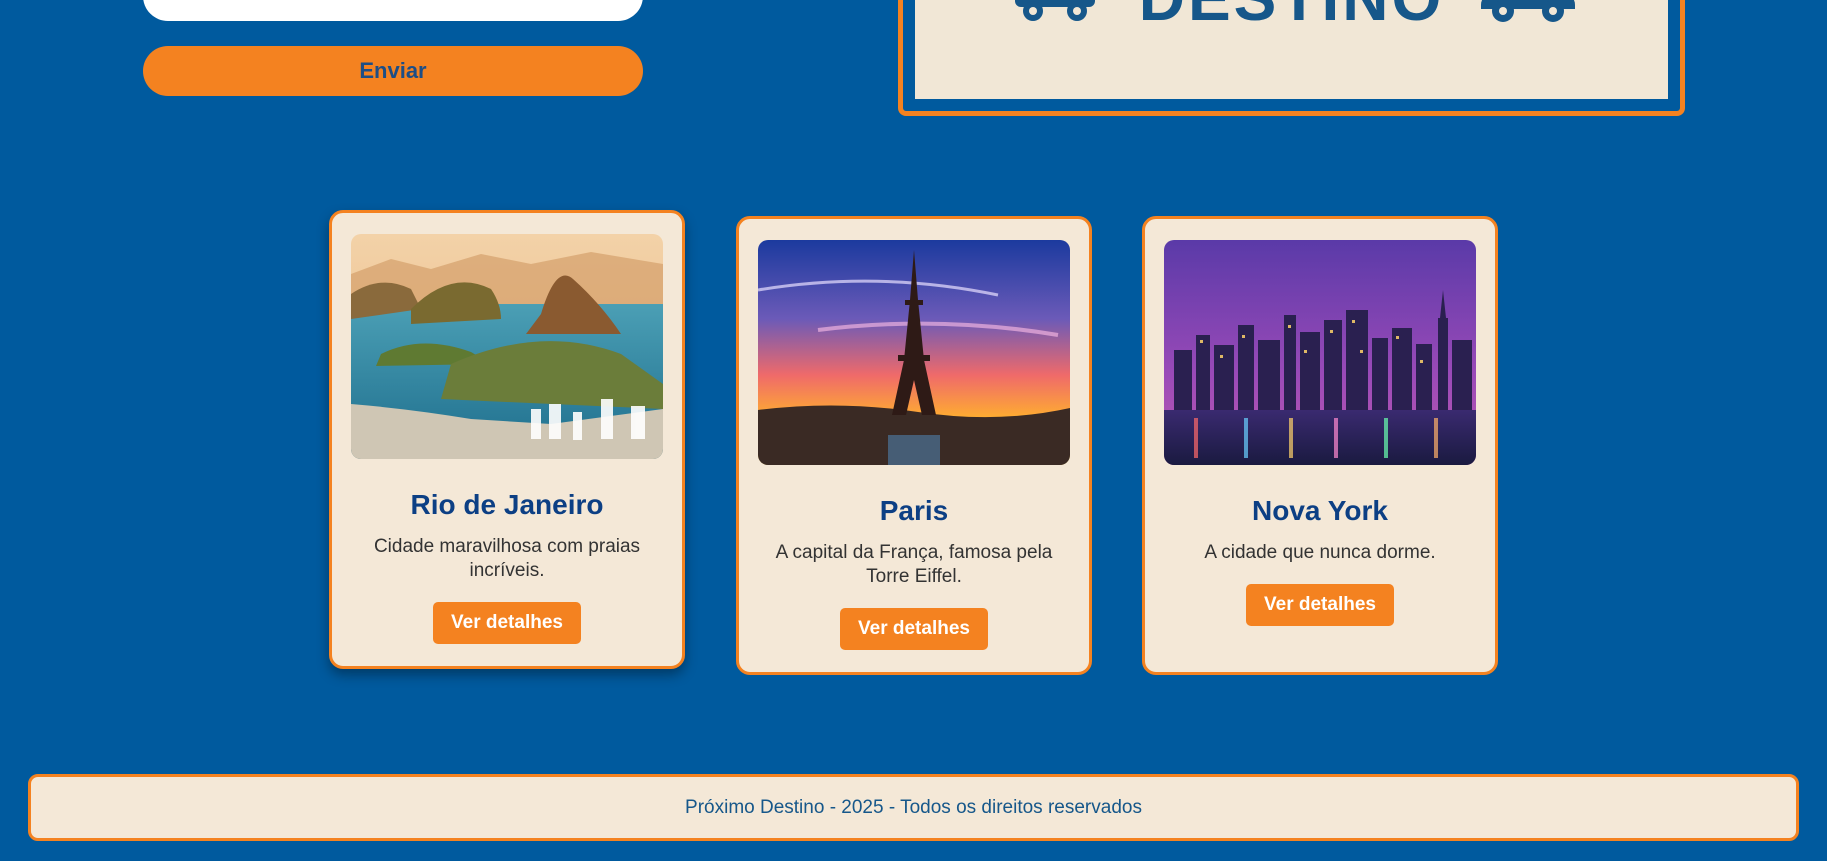 Image resolution: width=1827 pixels, height=861 pixels. What do you see at coordinates (914, 352) in the screenshot?
I see `paris-image` at bounding box center [914, 352].